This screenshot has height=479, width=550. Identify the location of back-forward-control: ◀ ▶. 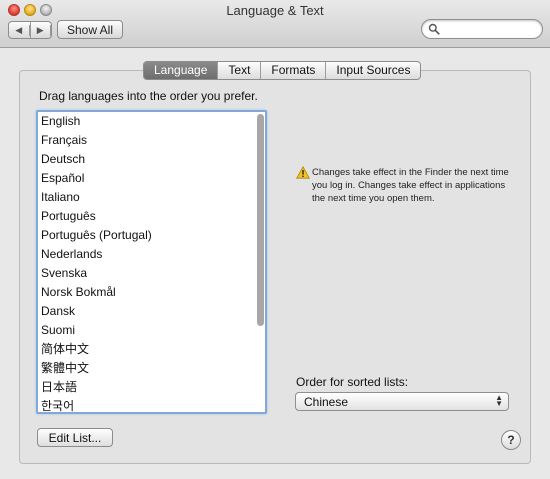
(30, 30).